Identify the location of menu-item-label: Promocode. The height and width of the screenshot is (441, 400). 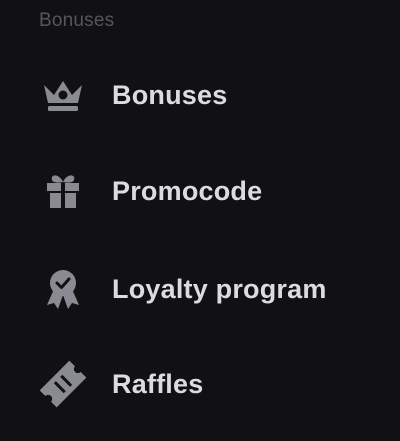
(187, 190).